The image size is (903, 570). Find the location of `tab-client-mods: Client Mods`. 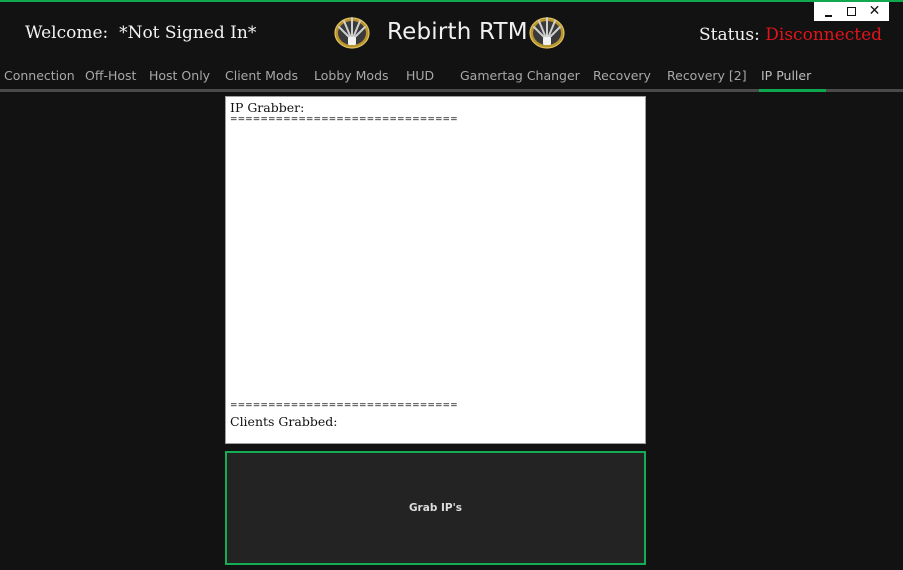

tab-client-mods: Client Mods is located at coordinates (261, 75).